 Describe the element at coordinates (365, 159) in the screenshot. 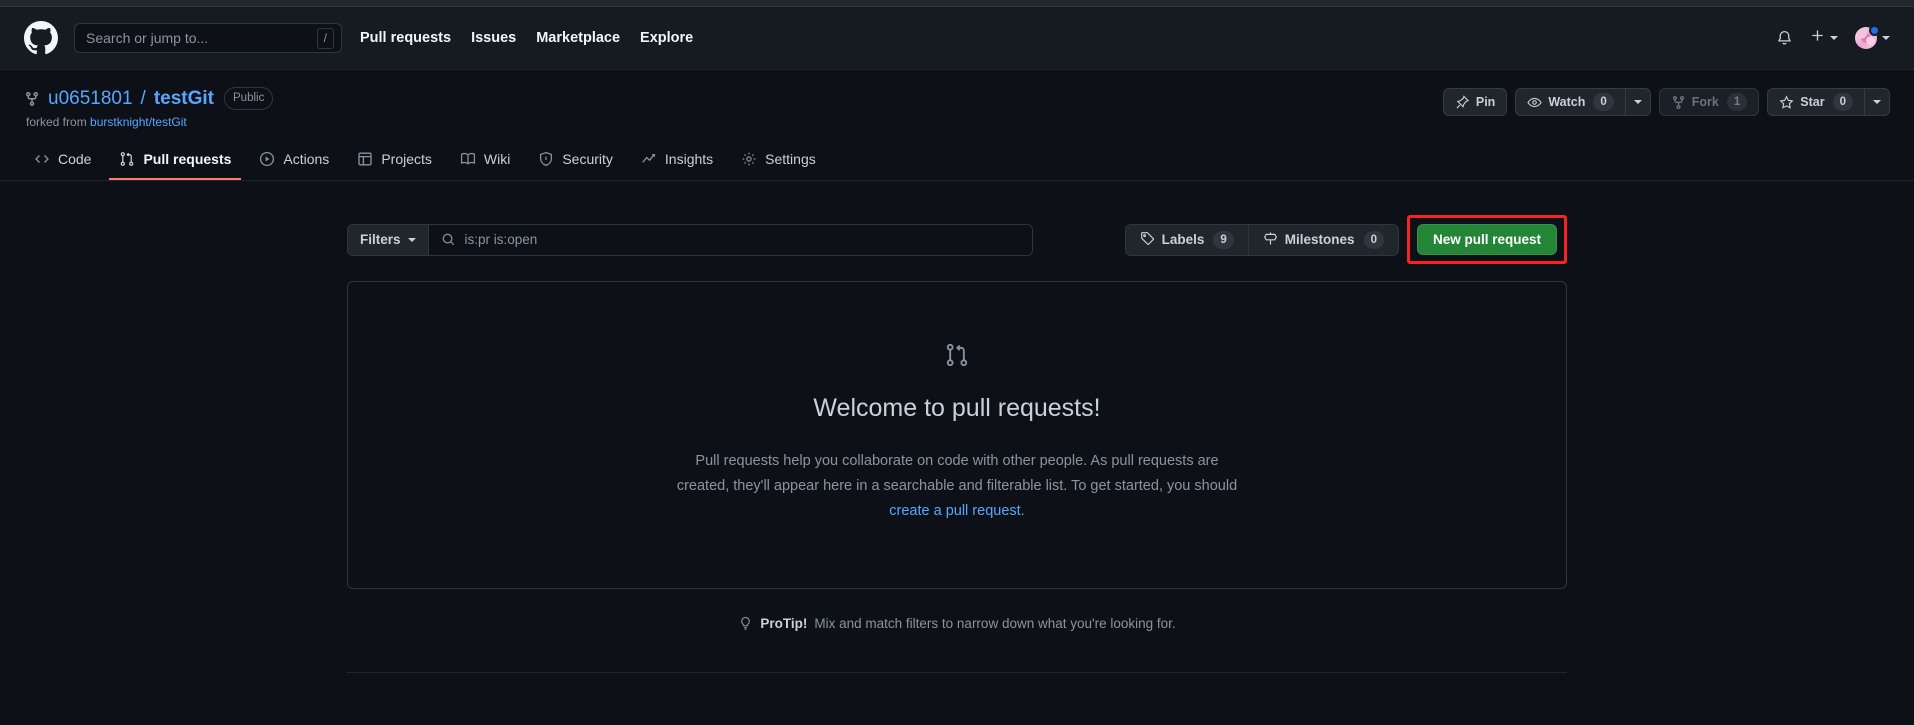

I see `table-icon` at that location.